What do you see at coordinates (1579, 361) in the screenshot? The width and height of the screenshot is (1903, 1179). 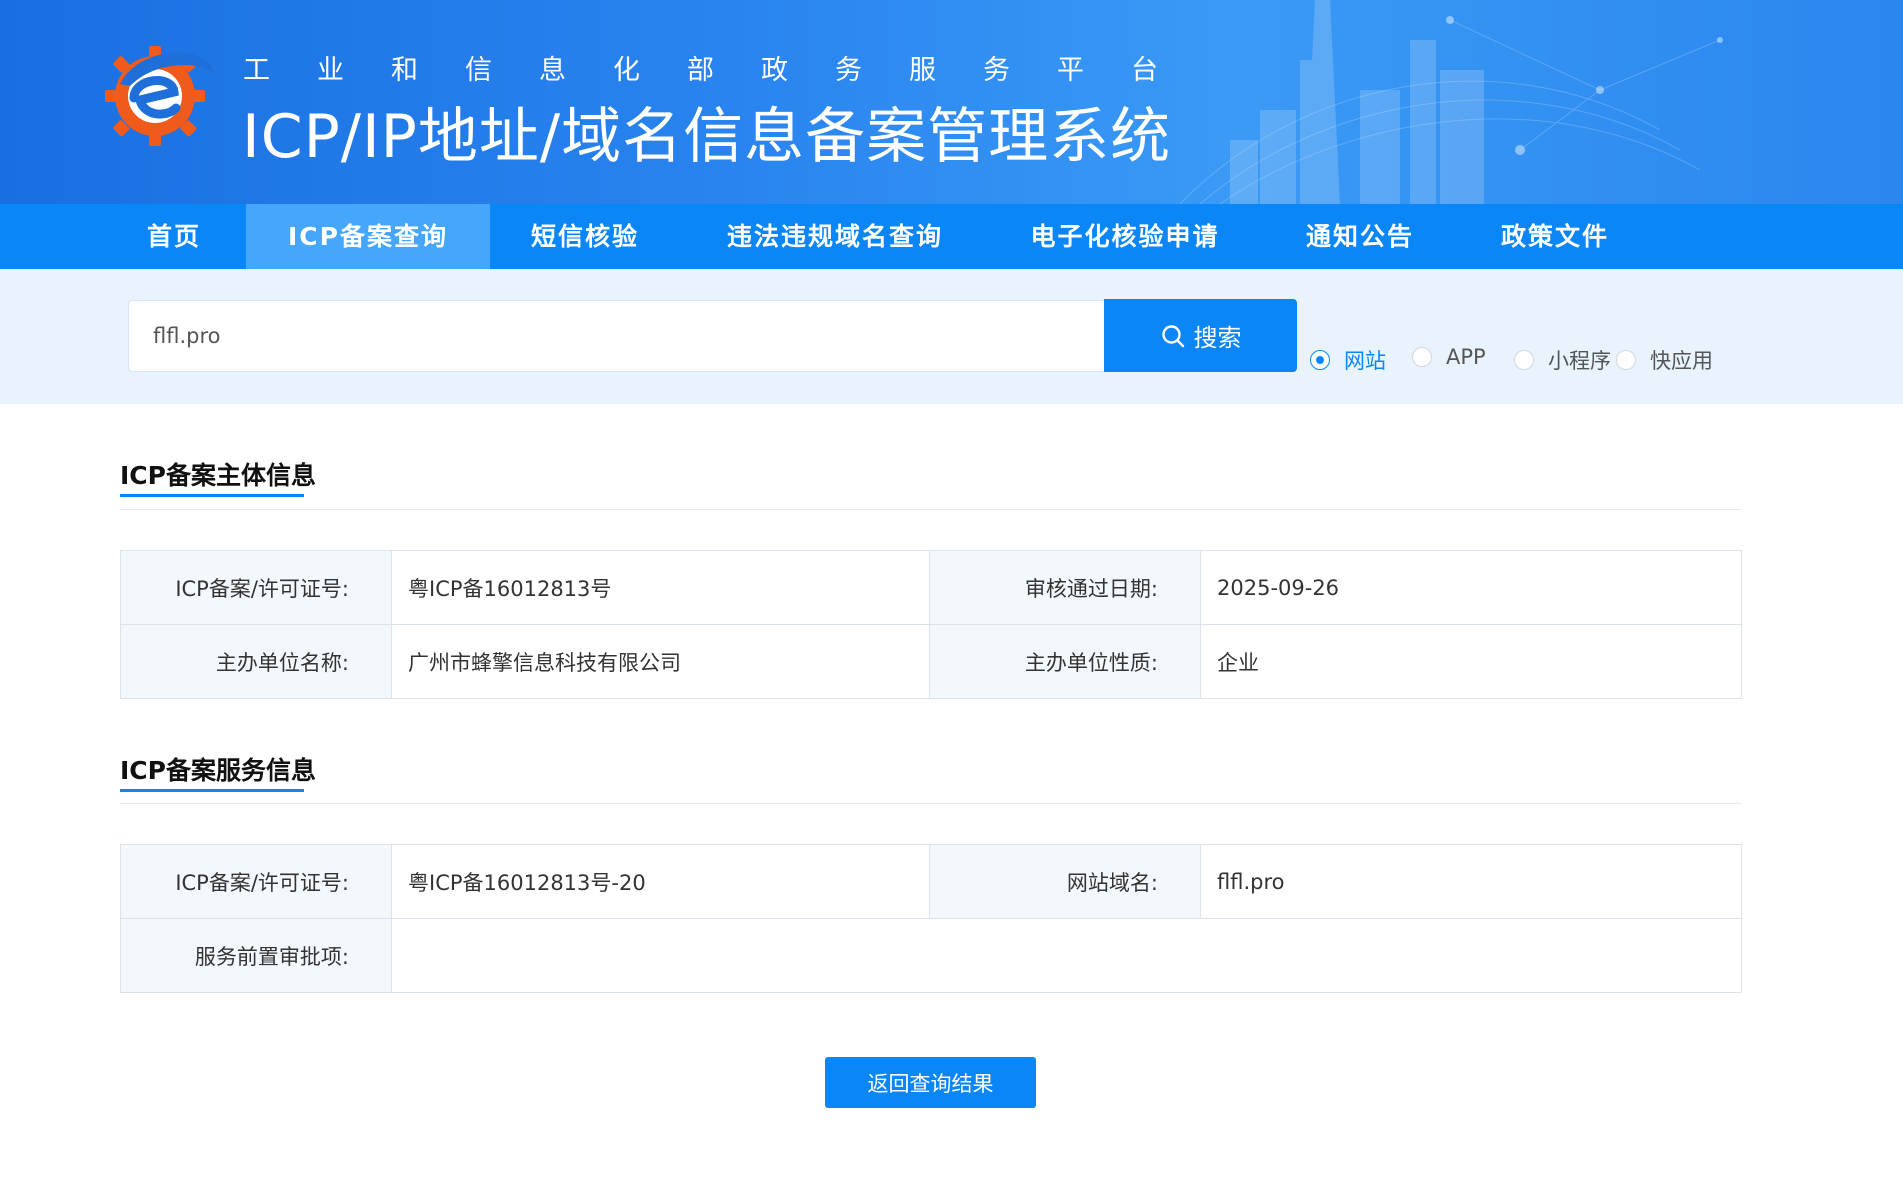 I see `radio-mini-program-label: 小程序` at bounding box center [1579, 361].